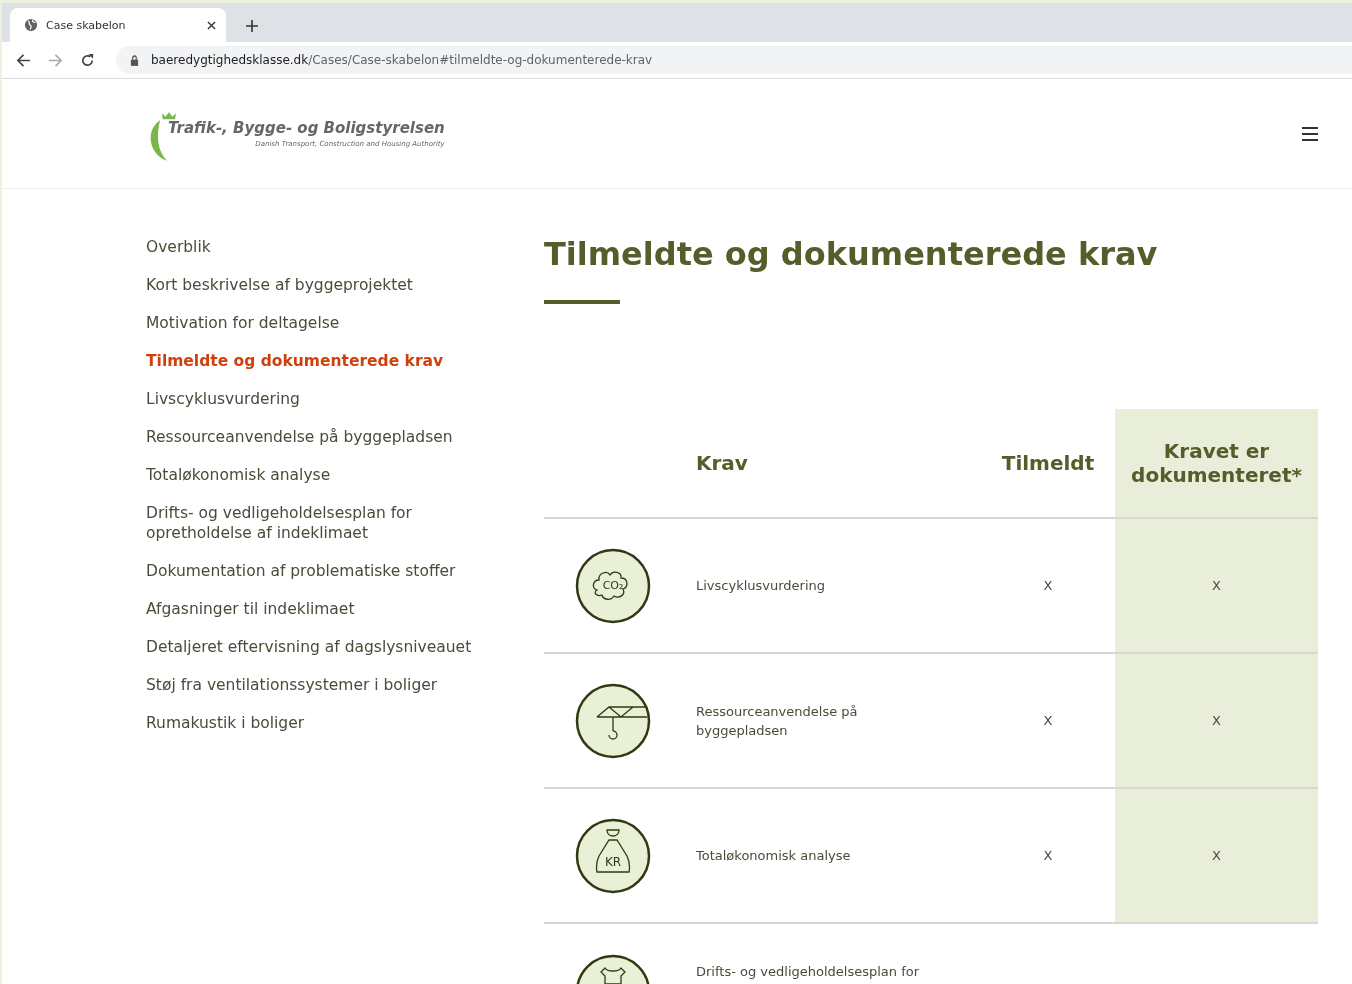  What do you see at coordinates (86, 25) in the screenshot?
I see `tab-title: Case skabelon` at bounding box center [86, 25].